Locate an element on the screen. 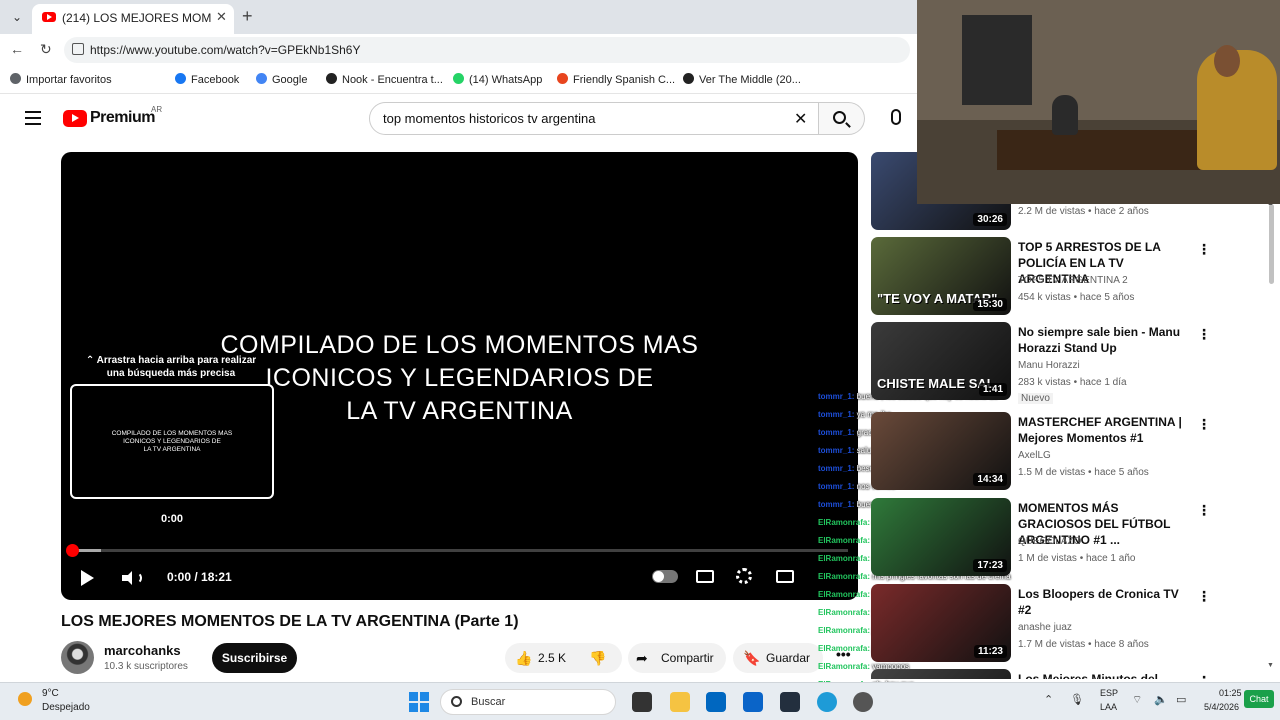 Image resolution: width=1280 pixels, height=720 pixels. recommendation-thumbnail: 17:23 is located at coordinates (941, 537).